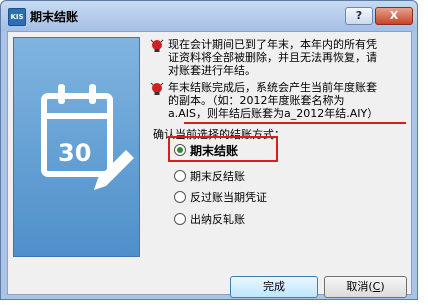 This screenshot has height=305, width=428. I want to click on highlight-underline, so click(295, 123).